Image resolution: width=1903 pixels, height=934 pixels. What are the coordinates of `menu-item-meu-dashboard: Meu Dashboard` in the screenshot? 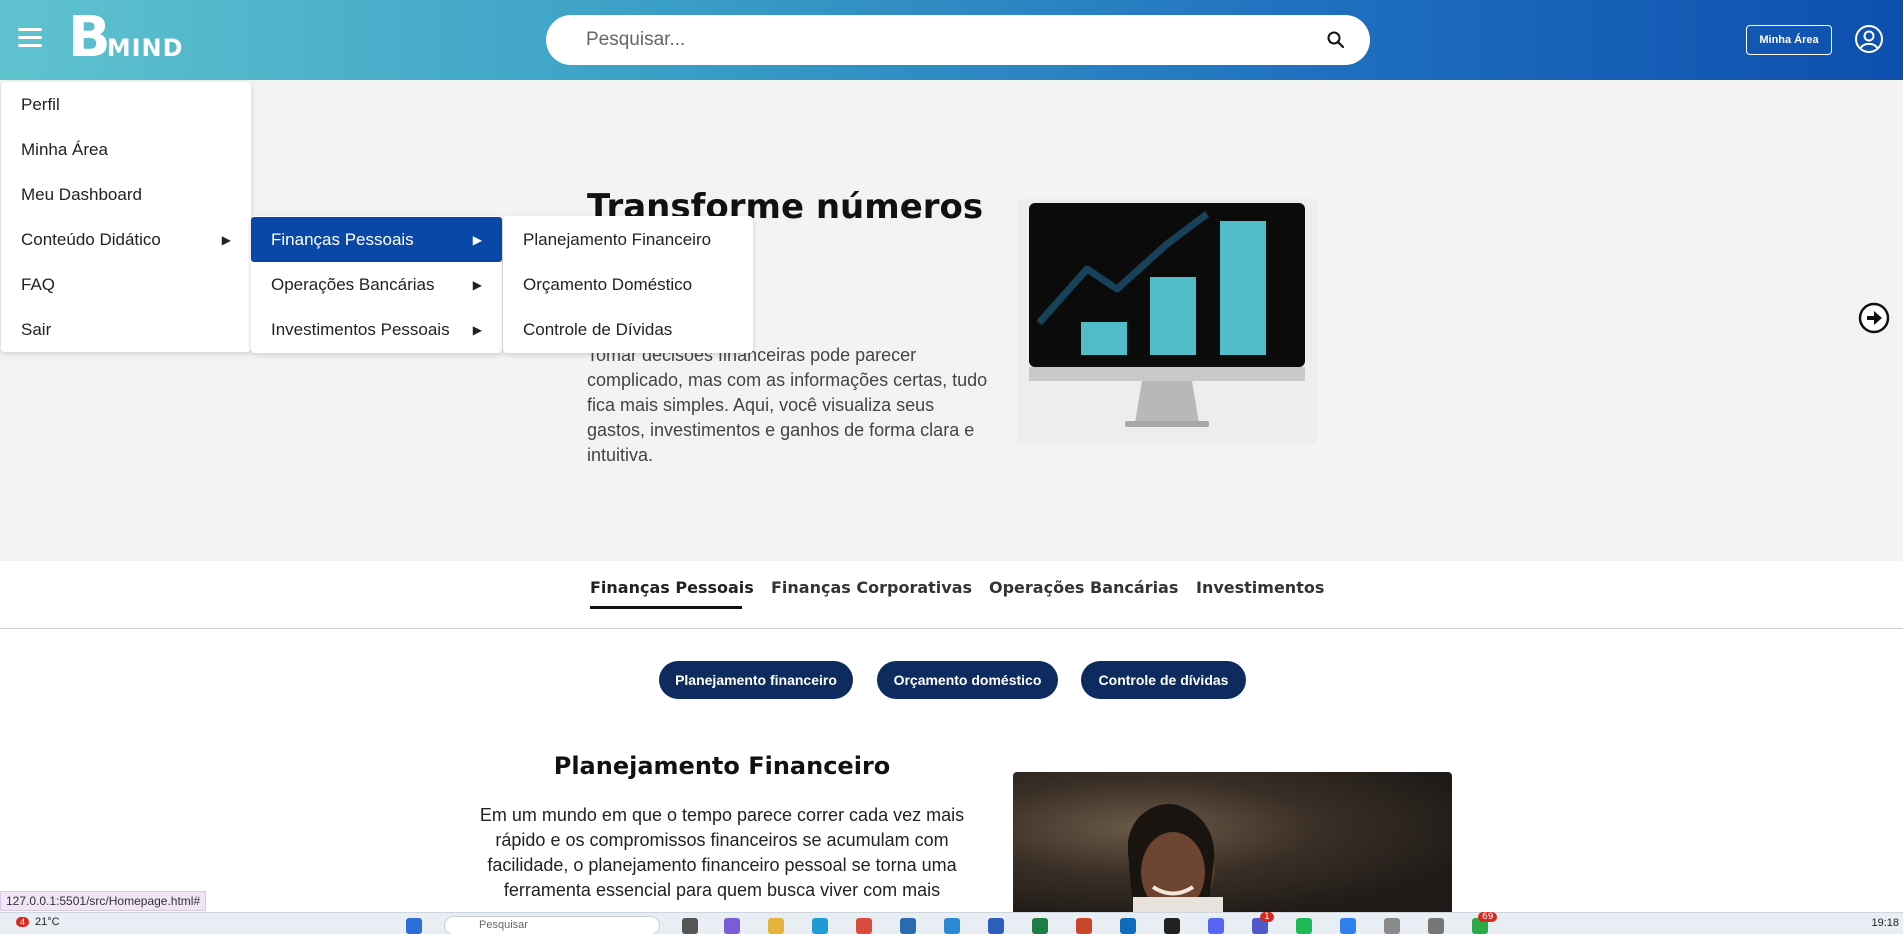 It's located at (126, 194).